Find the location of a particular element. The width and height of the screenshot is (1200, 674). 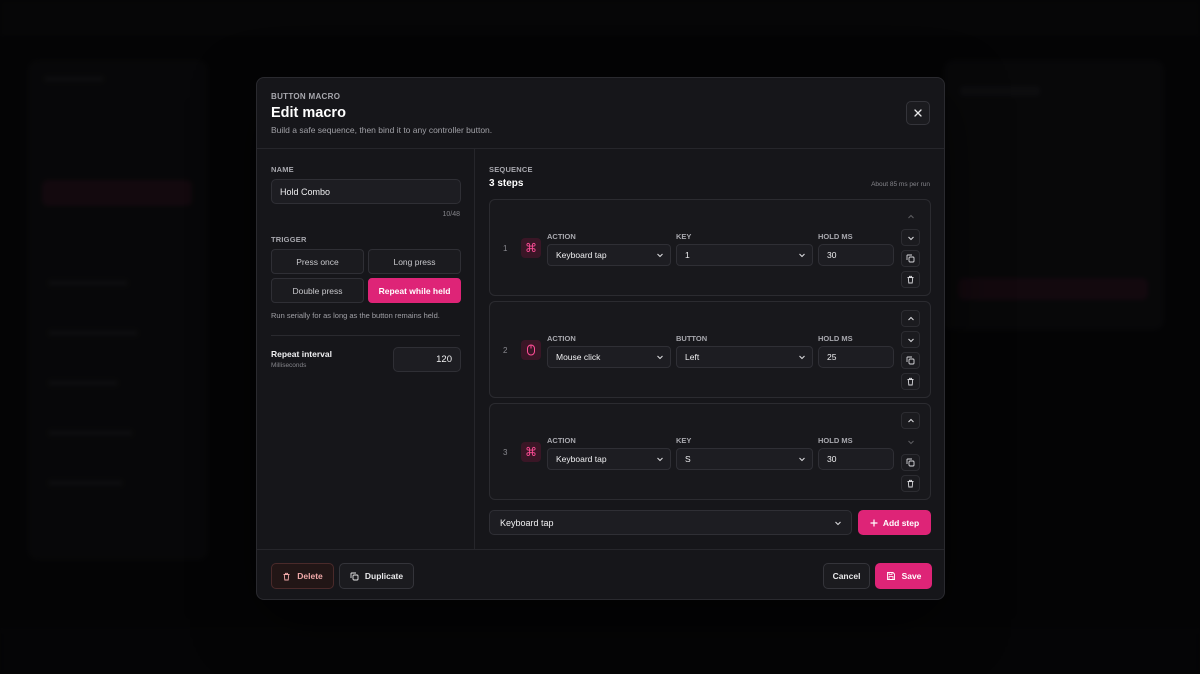

save-button: Save is located at coordinates (903, 576).